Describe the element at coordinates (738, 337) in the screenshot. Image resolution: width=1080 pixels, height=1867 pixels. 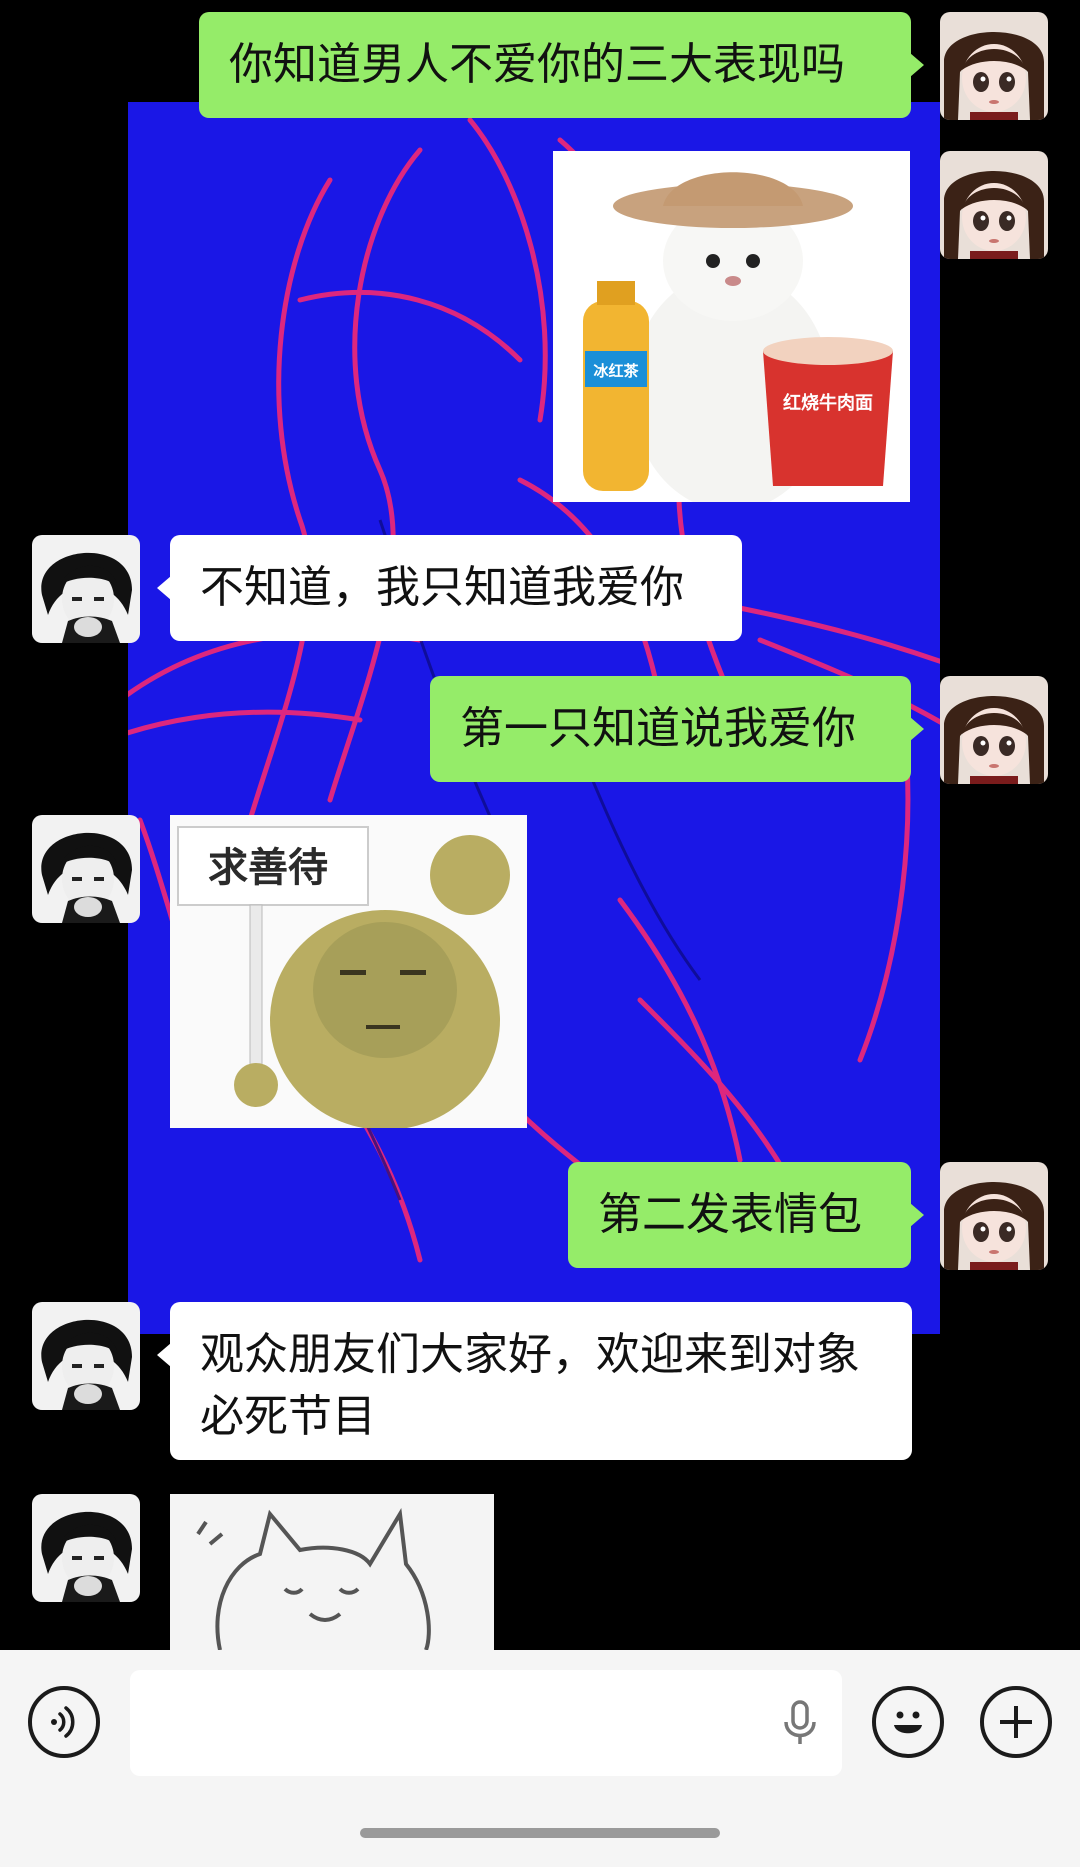
I see `cat-with-hat-image: 冰红茶 红烧牛肉面` at that location.